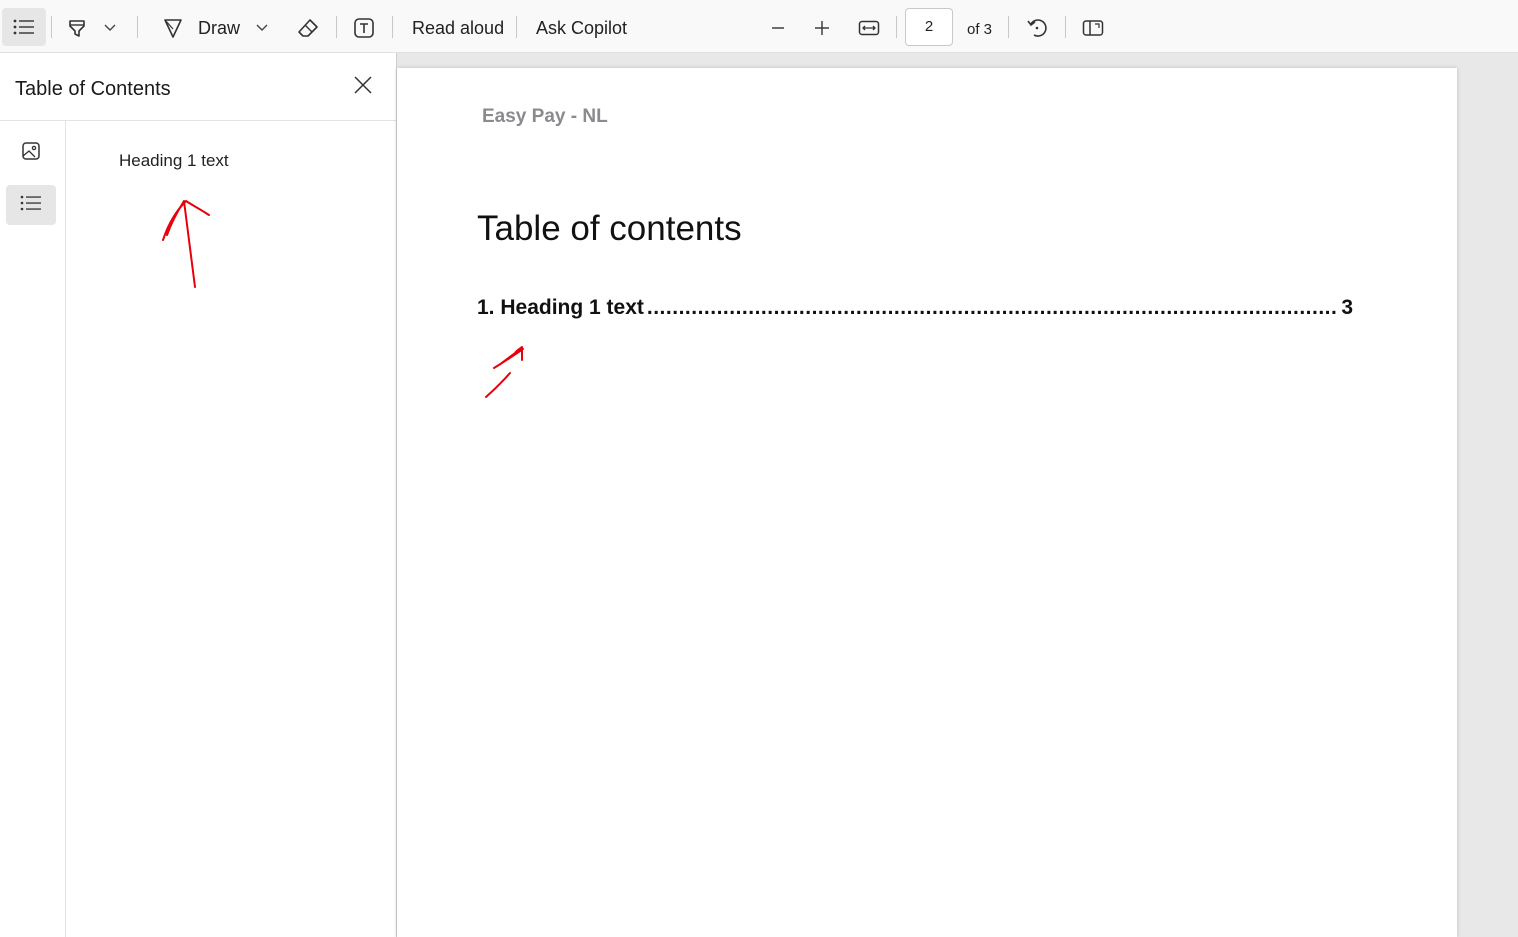  I want to click on thumbnails-tab, so click(31, 153).